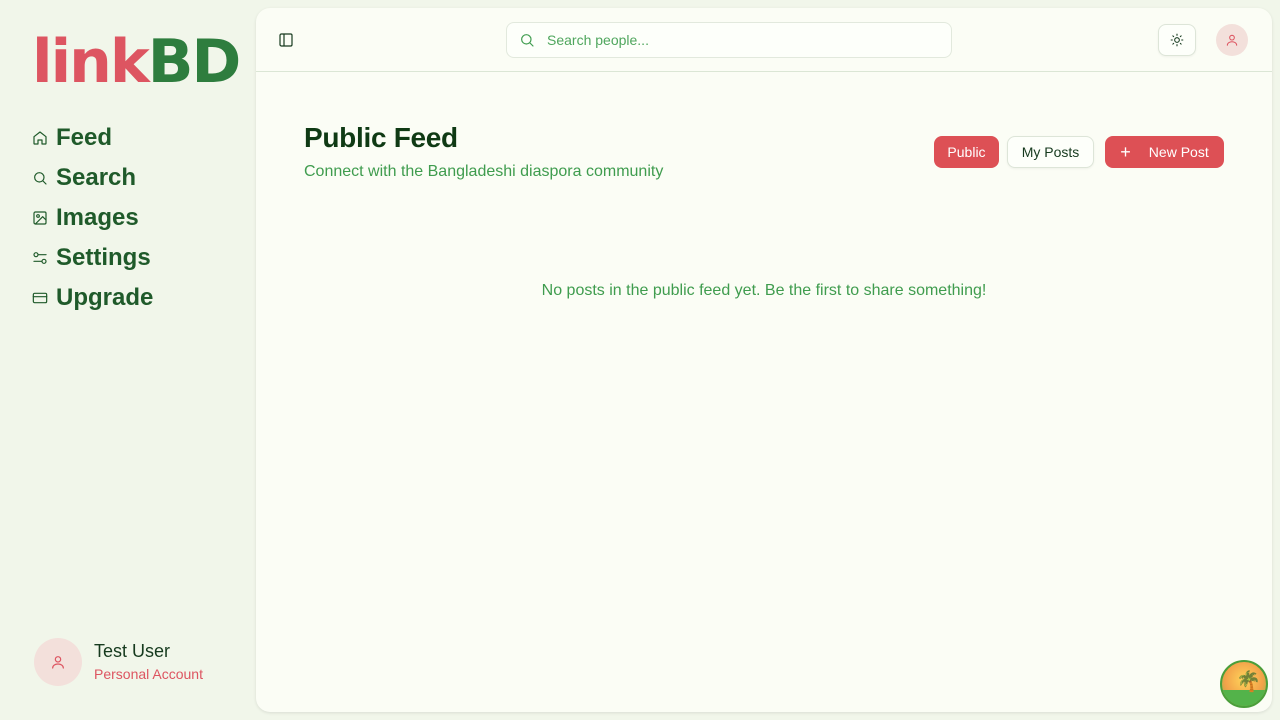 Image resolution: width=1280 pixels, height=720 pixels. I want to click on home-icon, so click(40, 138).